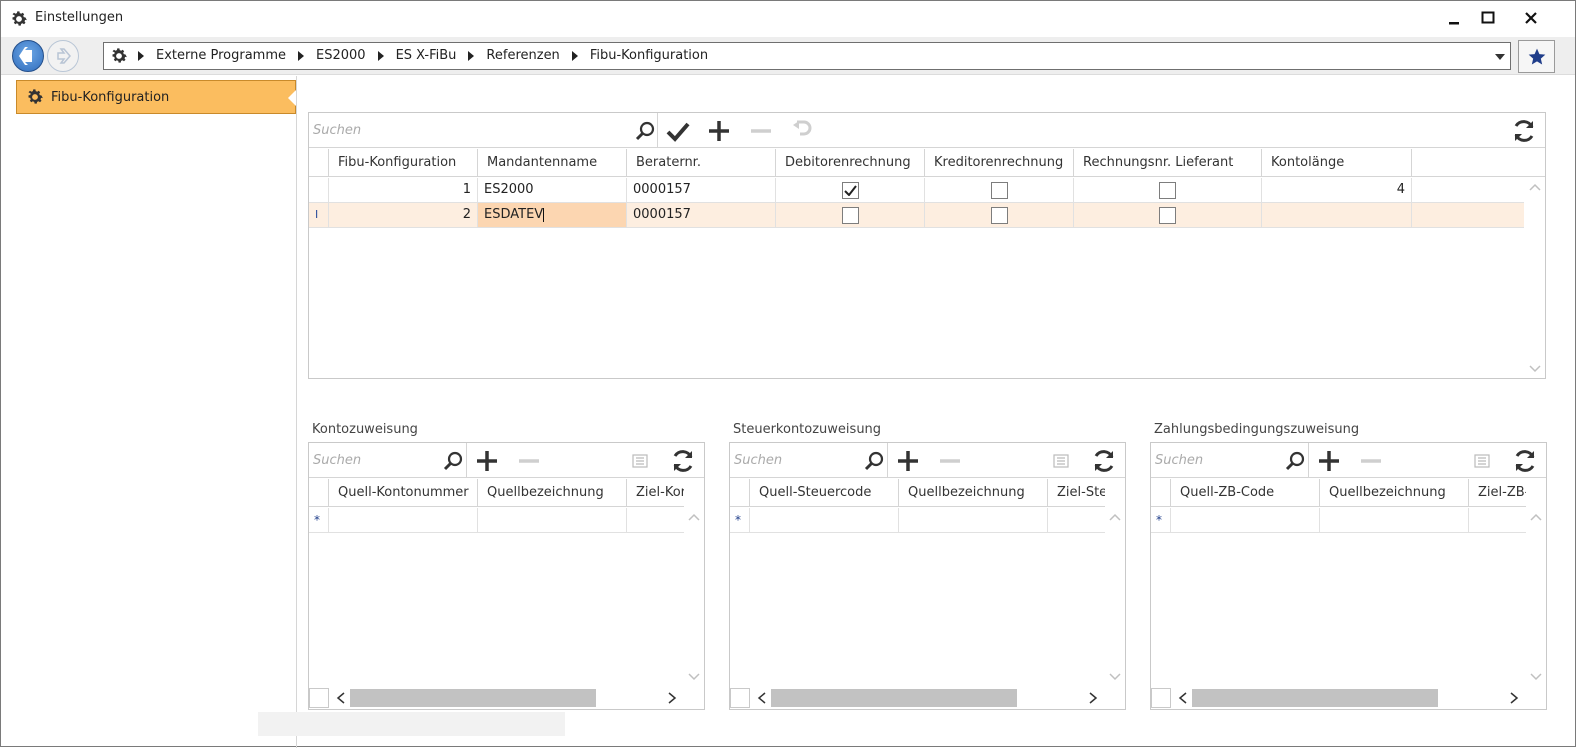 Image resolution: width=1576 pixels, height=748 pixels. I want to click on table-row: 1 ES2000 0000157 4, so click(916, 190).